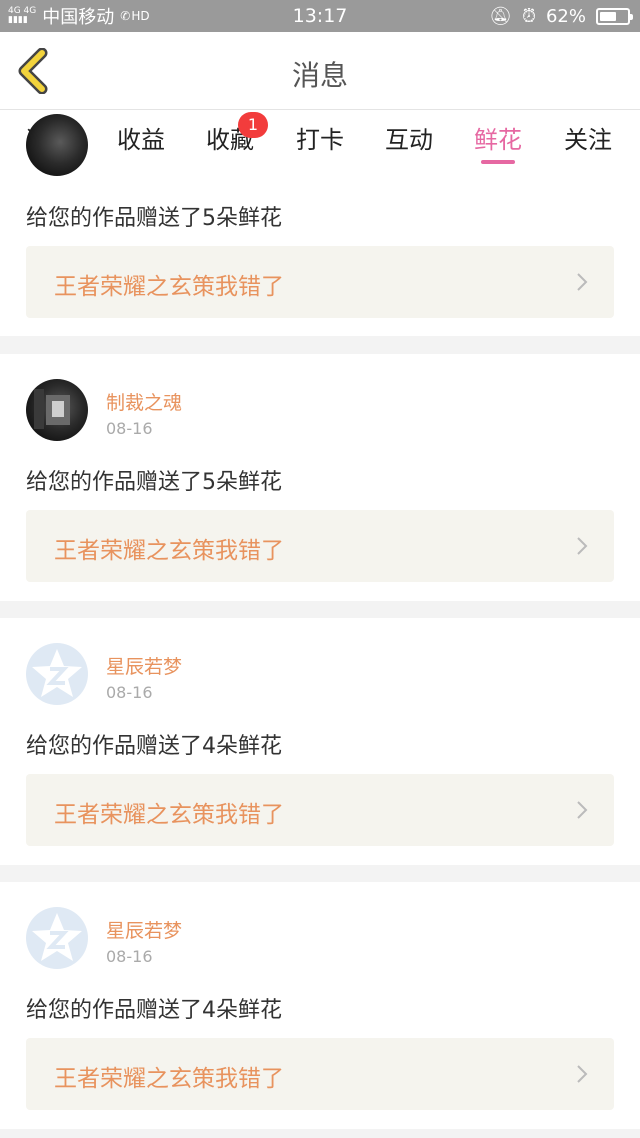  I want to click on tab-label: 收益, so click(141, 140).